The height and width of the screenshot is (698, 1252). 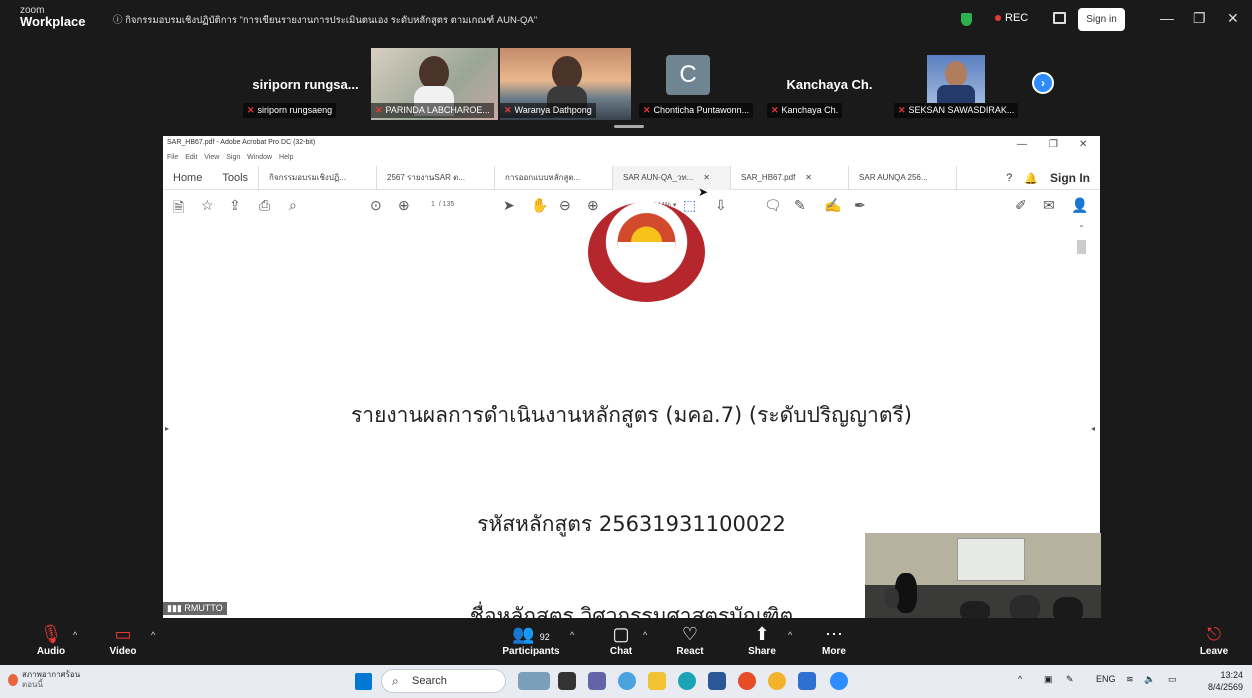 I want to click on taskbar-search: ⌕ Search, so click(x=443, y=681).